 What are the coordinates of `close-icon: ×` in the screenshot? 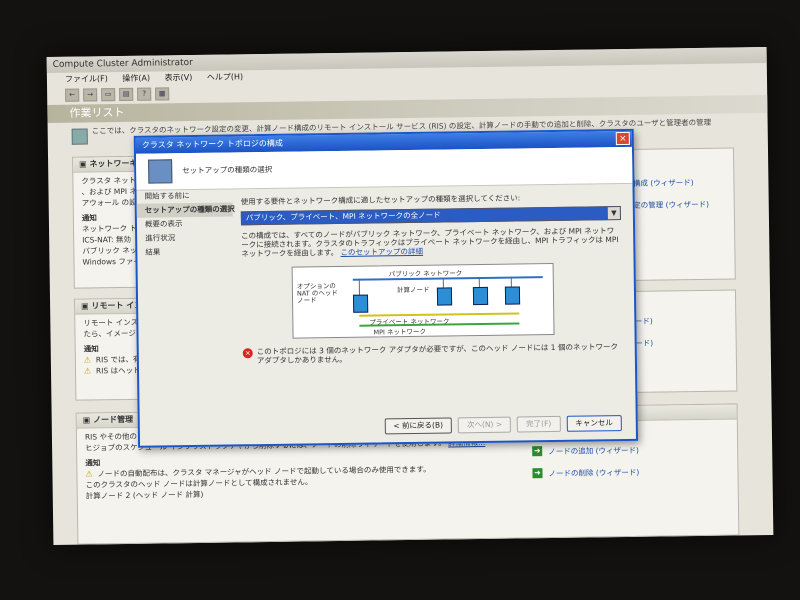 It's located at (622, 138).